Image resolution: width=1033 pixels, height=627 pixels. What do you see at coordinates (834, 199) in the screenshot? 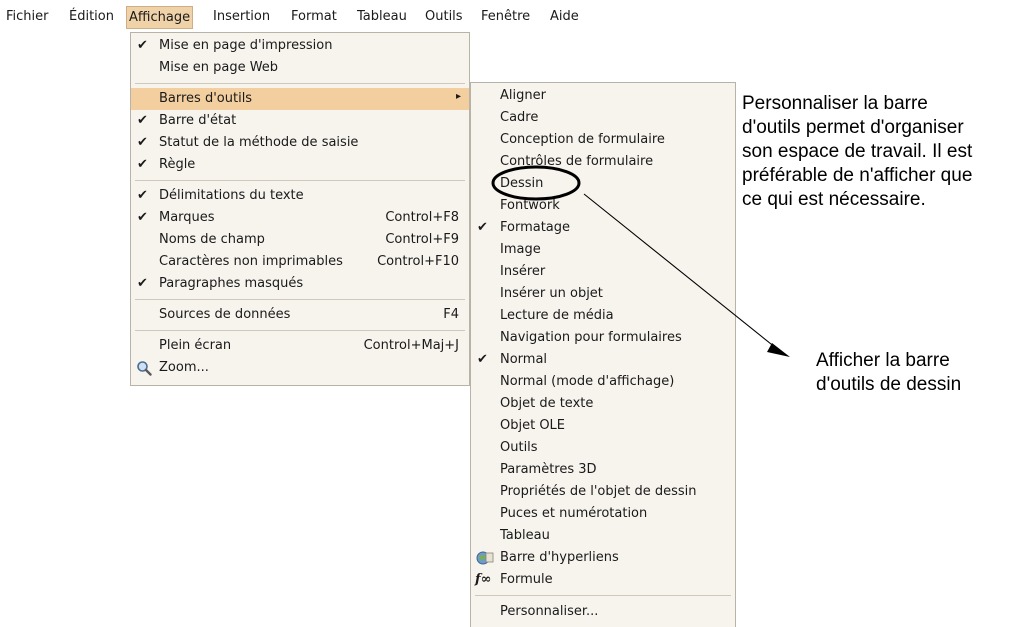
I see `annotation-line: ce qui est nécessaire.` at bounding box center [834, 199].